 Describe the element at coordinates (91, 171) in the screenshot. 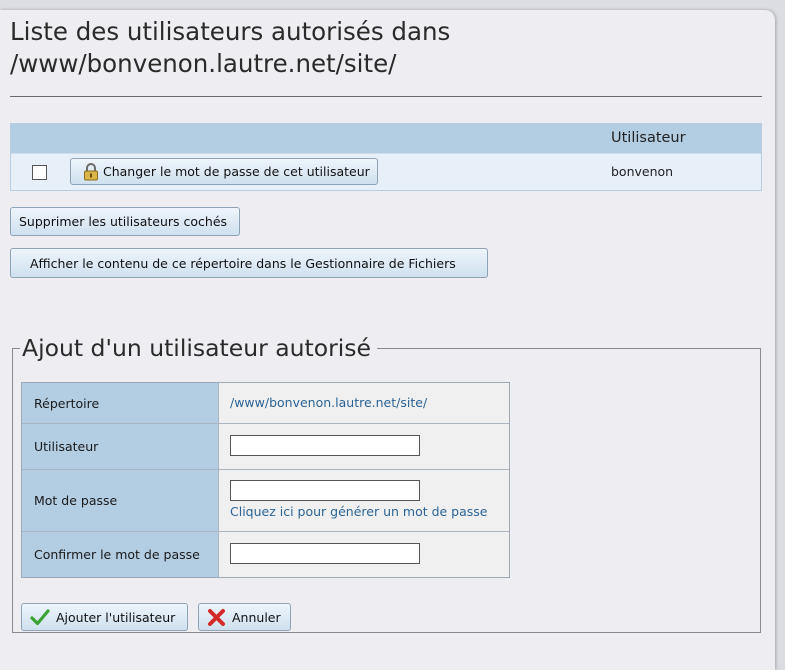

I see `lock-icon` at that location.